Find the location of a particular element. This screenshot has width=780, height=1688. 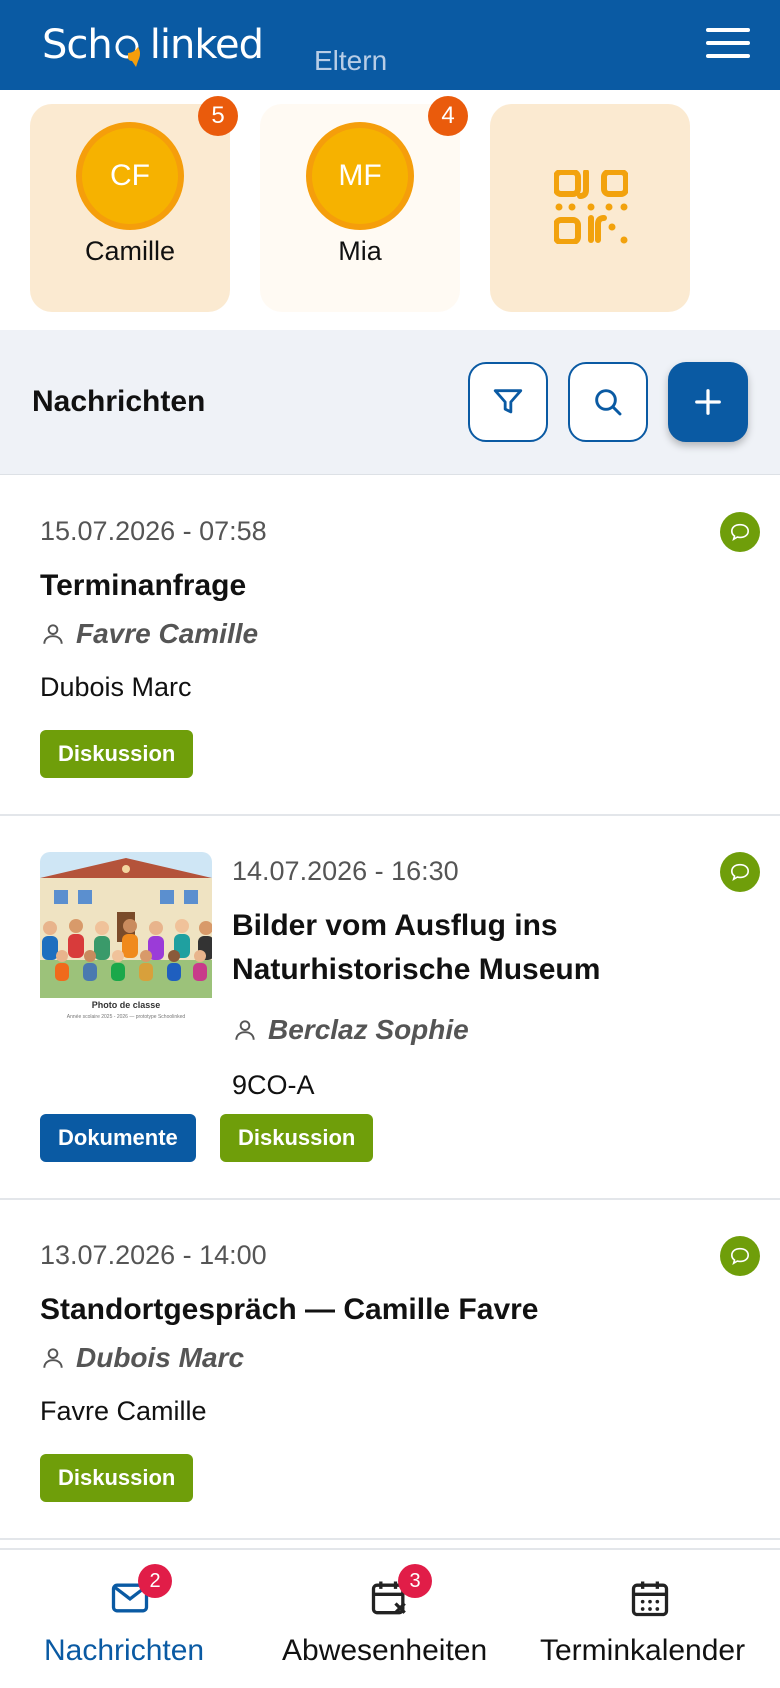

role-label: Eltern is located at coordinates (351, 60).